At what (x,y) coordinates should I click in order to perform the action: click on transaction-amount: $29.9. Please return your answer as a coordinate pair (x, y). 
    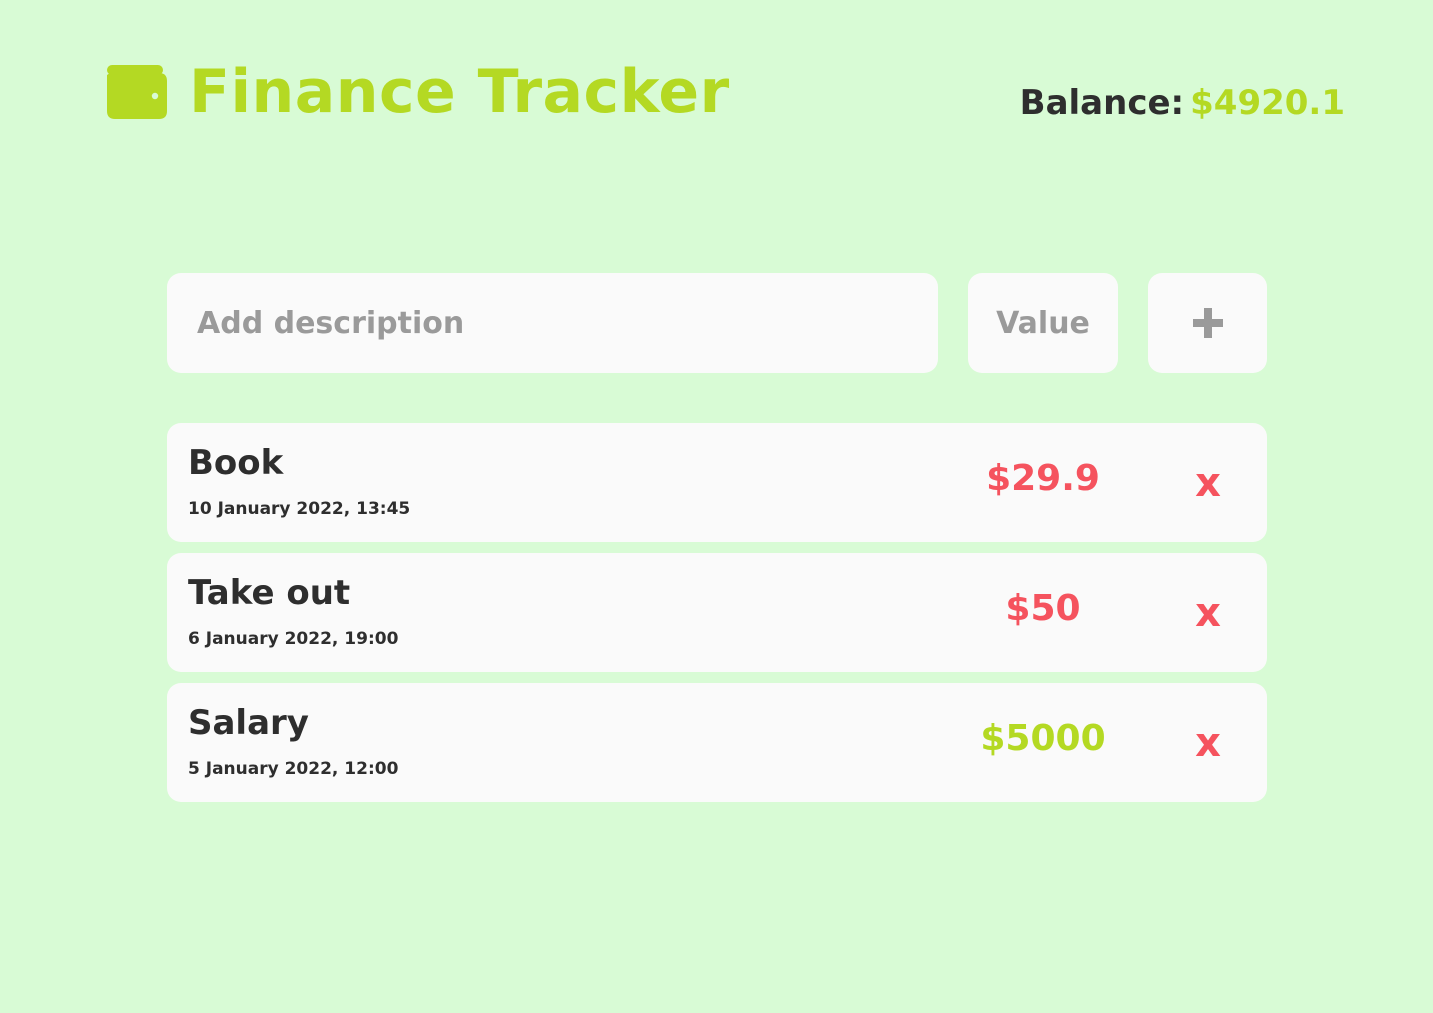
    Looking at the image, I should click on (1043, 478).